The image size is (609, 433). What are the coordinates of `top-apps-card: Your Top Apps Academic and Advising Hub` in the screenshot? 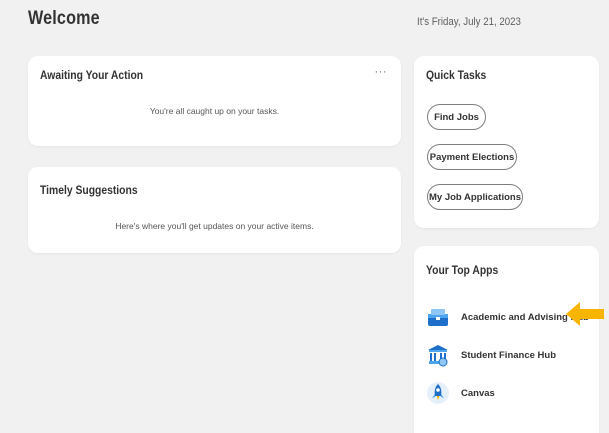 It's located at (506, 339).